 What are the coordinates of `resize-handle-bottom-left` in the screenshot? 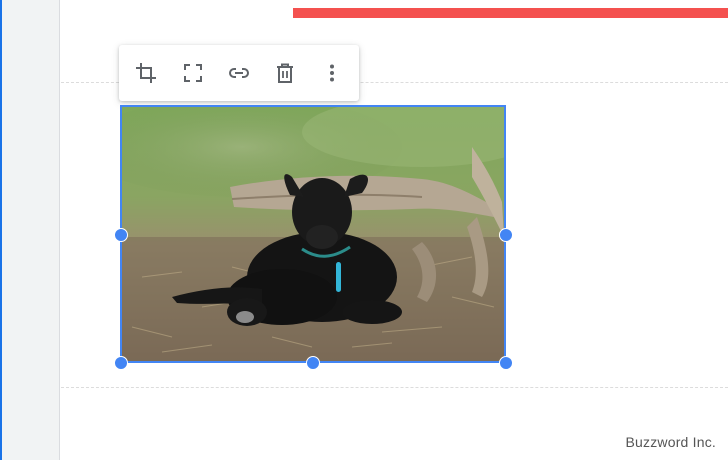 It's located at (121, 363).